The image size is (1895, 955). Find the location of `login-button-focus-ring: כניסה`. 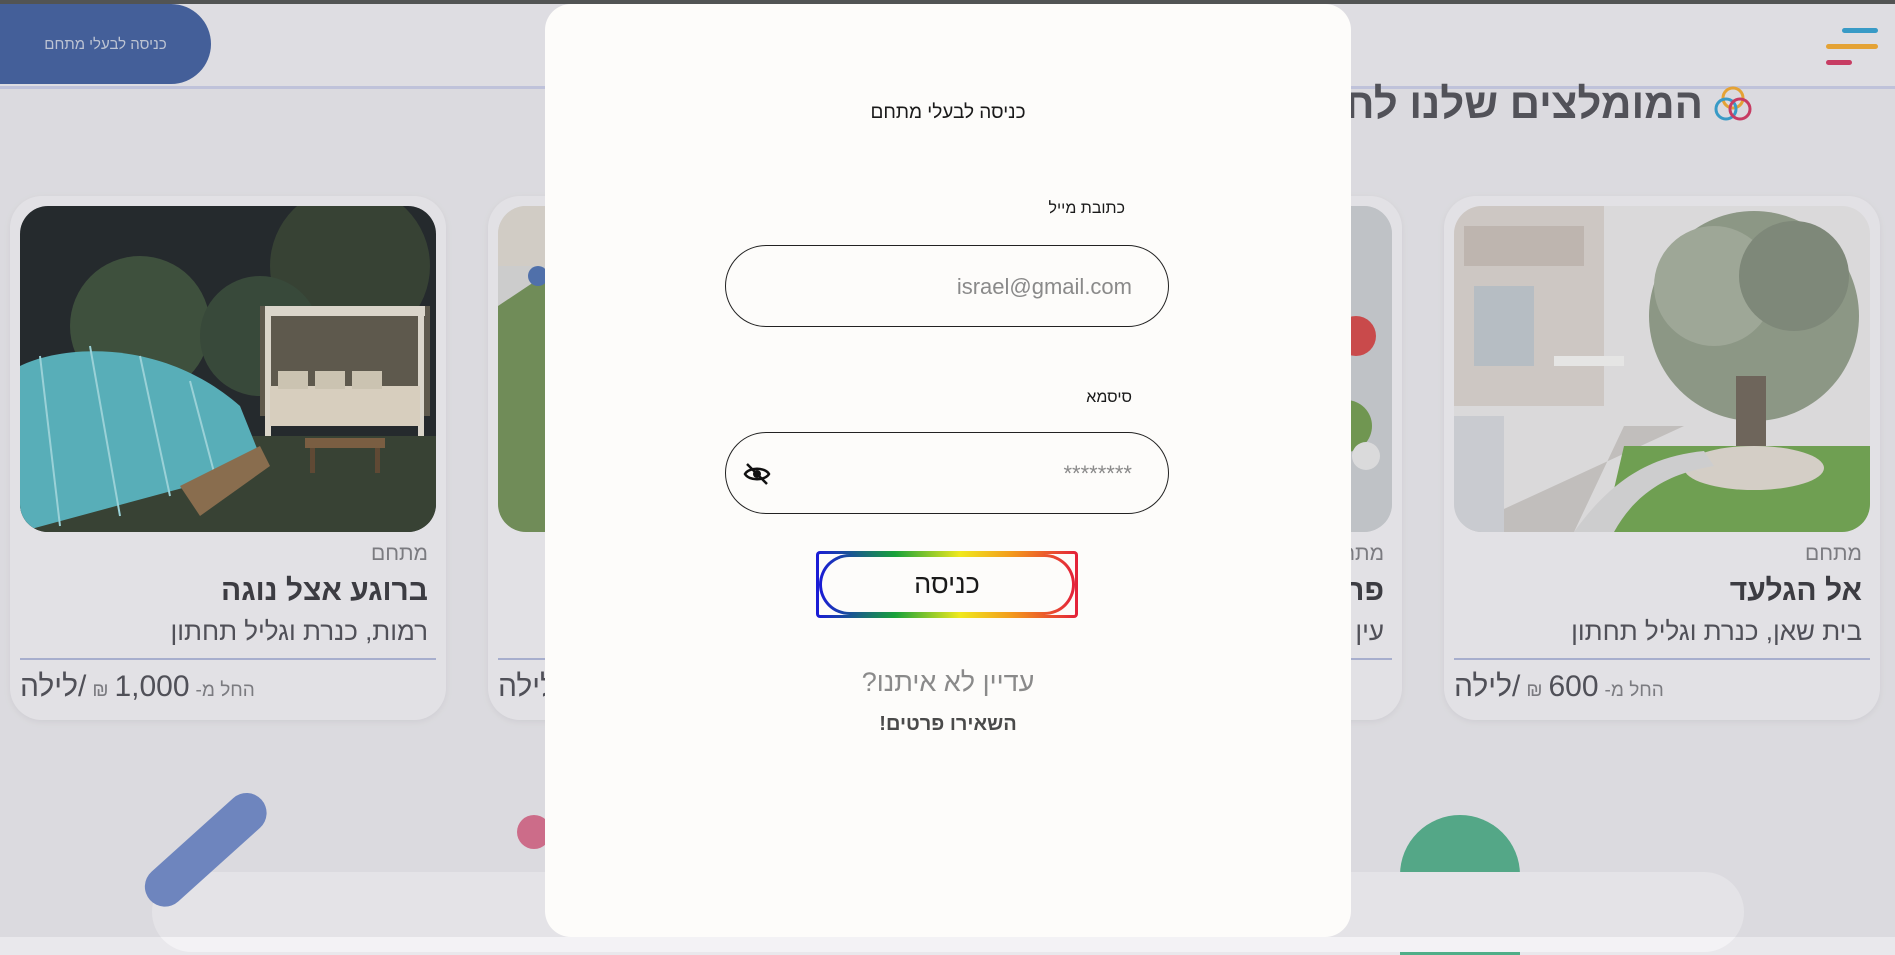

login-button-focus-ring: כניסה is located at coordinates (947, 584).